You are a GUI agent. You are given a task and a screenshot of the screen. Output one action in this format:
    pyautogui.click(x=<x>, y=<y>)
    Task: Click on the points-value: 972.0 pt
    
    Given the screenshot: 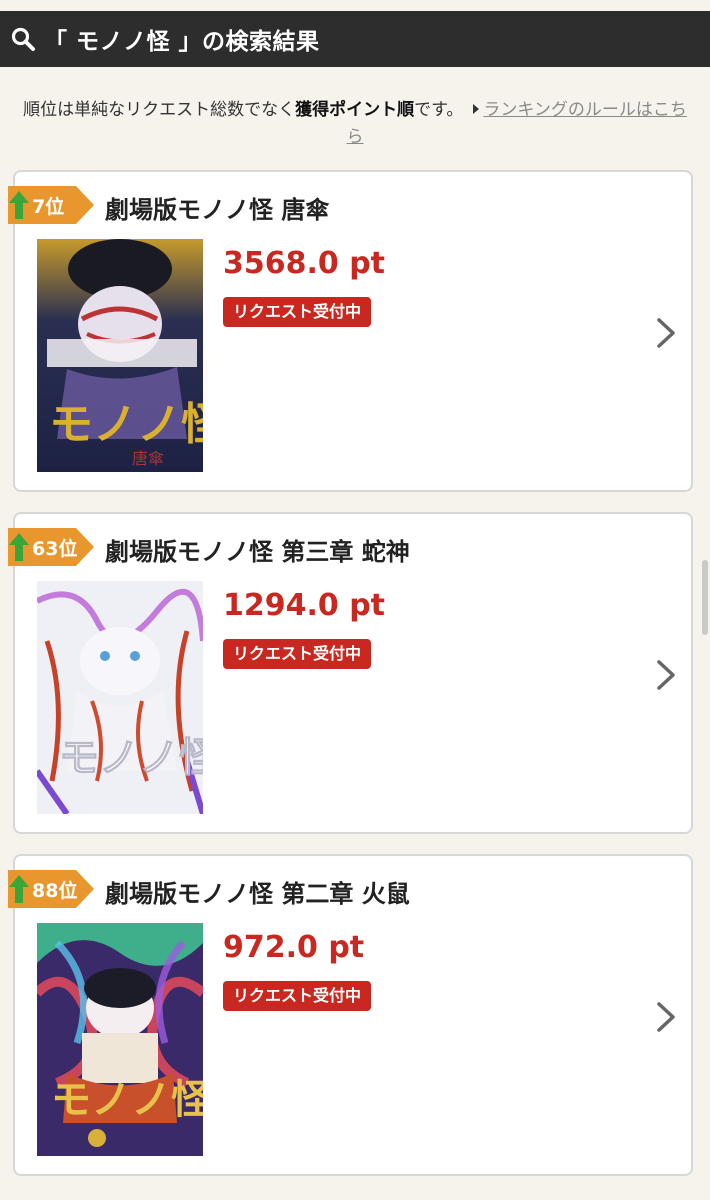 What is the action you would take?
    pyautogui.click(x=294, y=947)
    